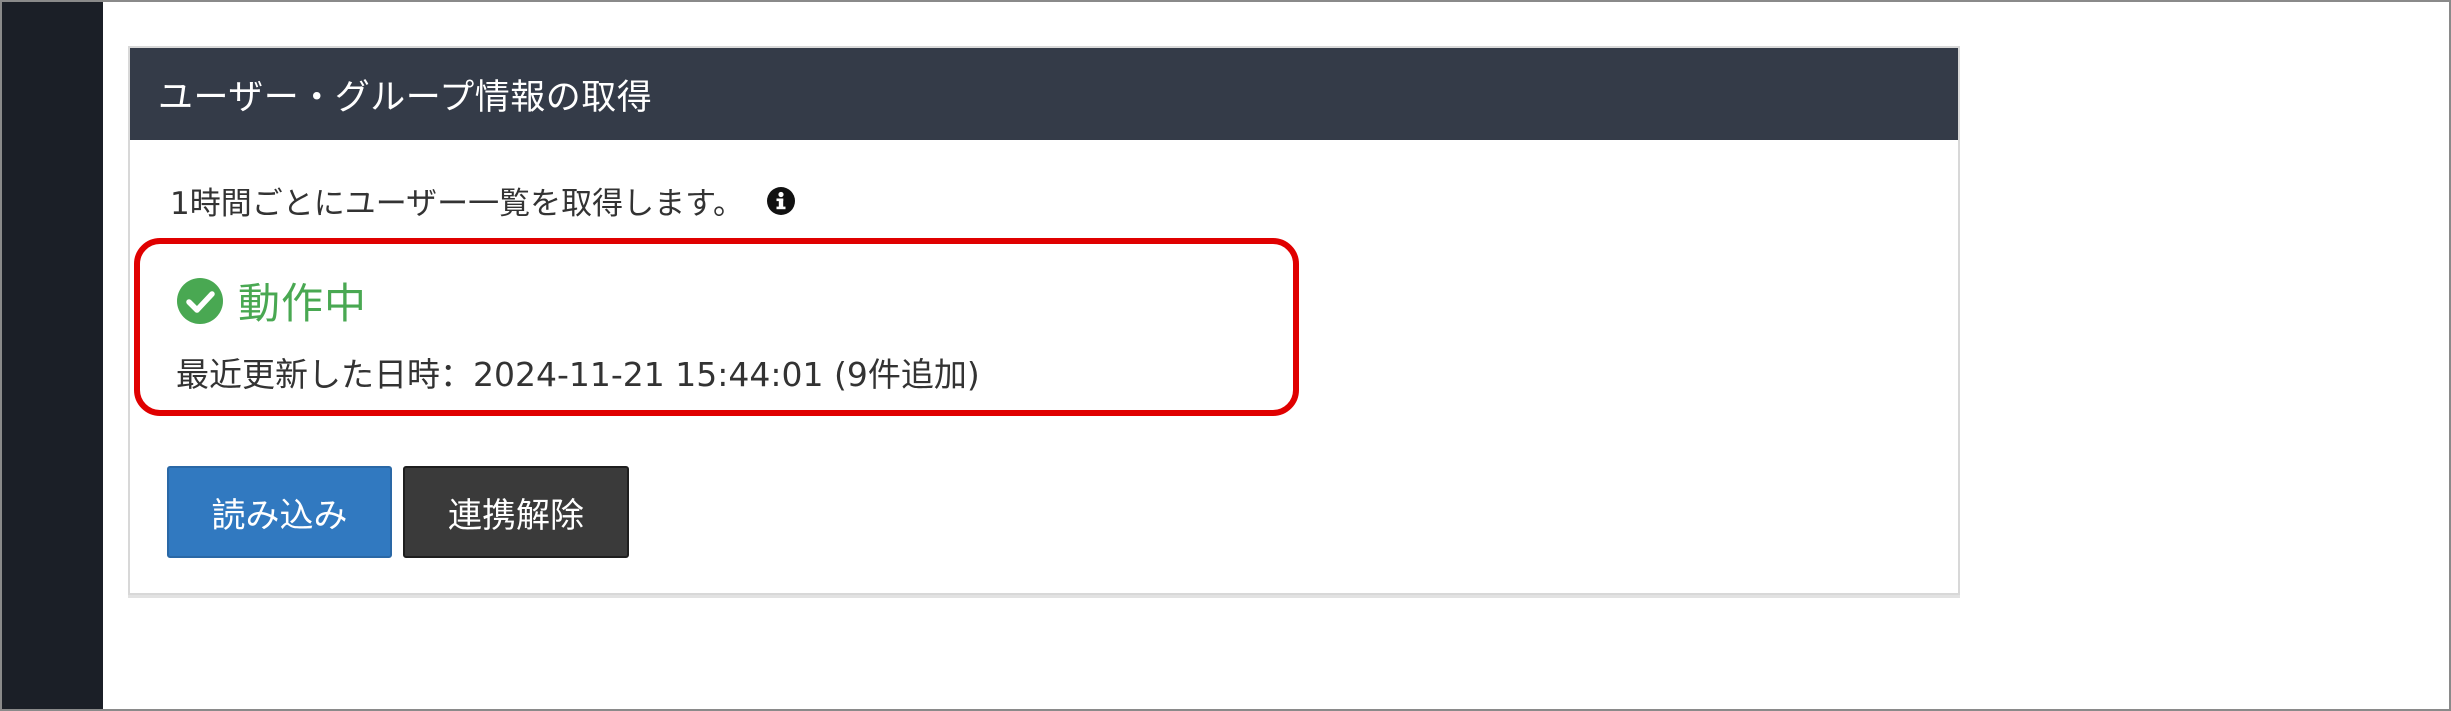  I want to click on info-circle-icon, so click(781, 201).